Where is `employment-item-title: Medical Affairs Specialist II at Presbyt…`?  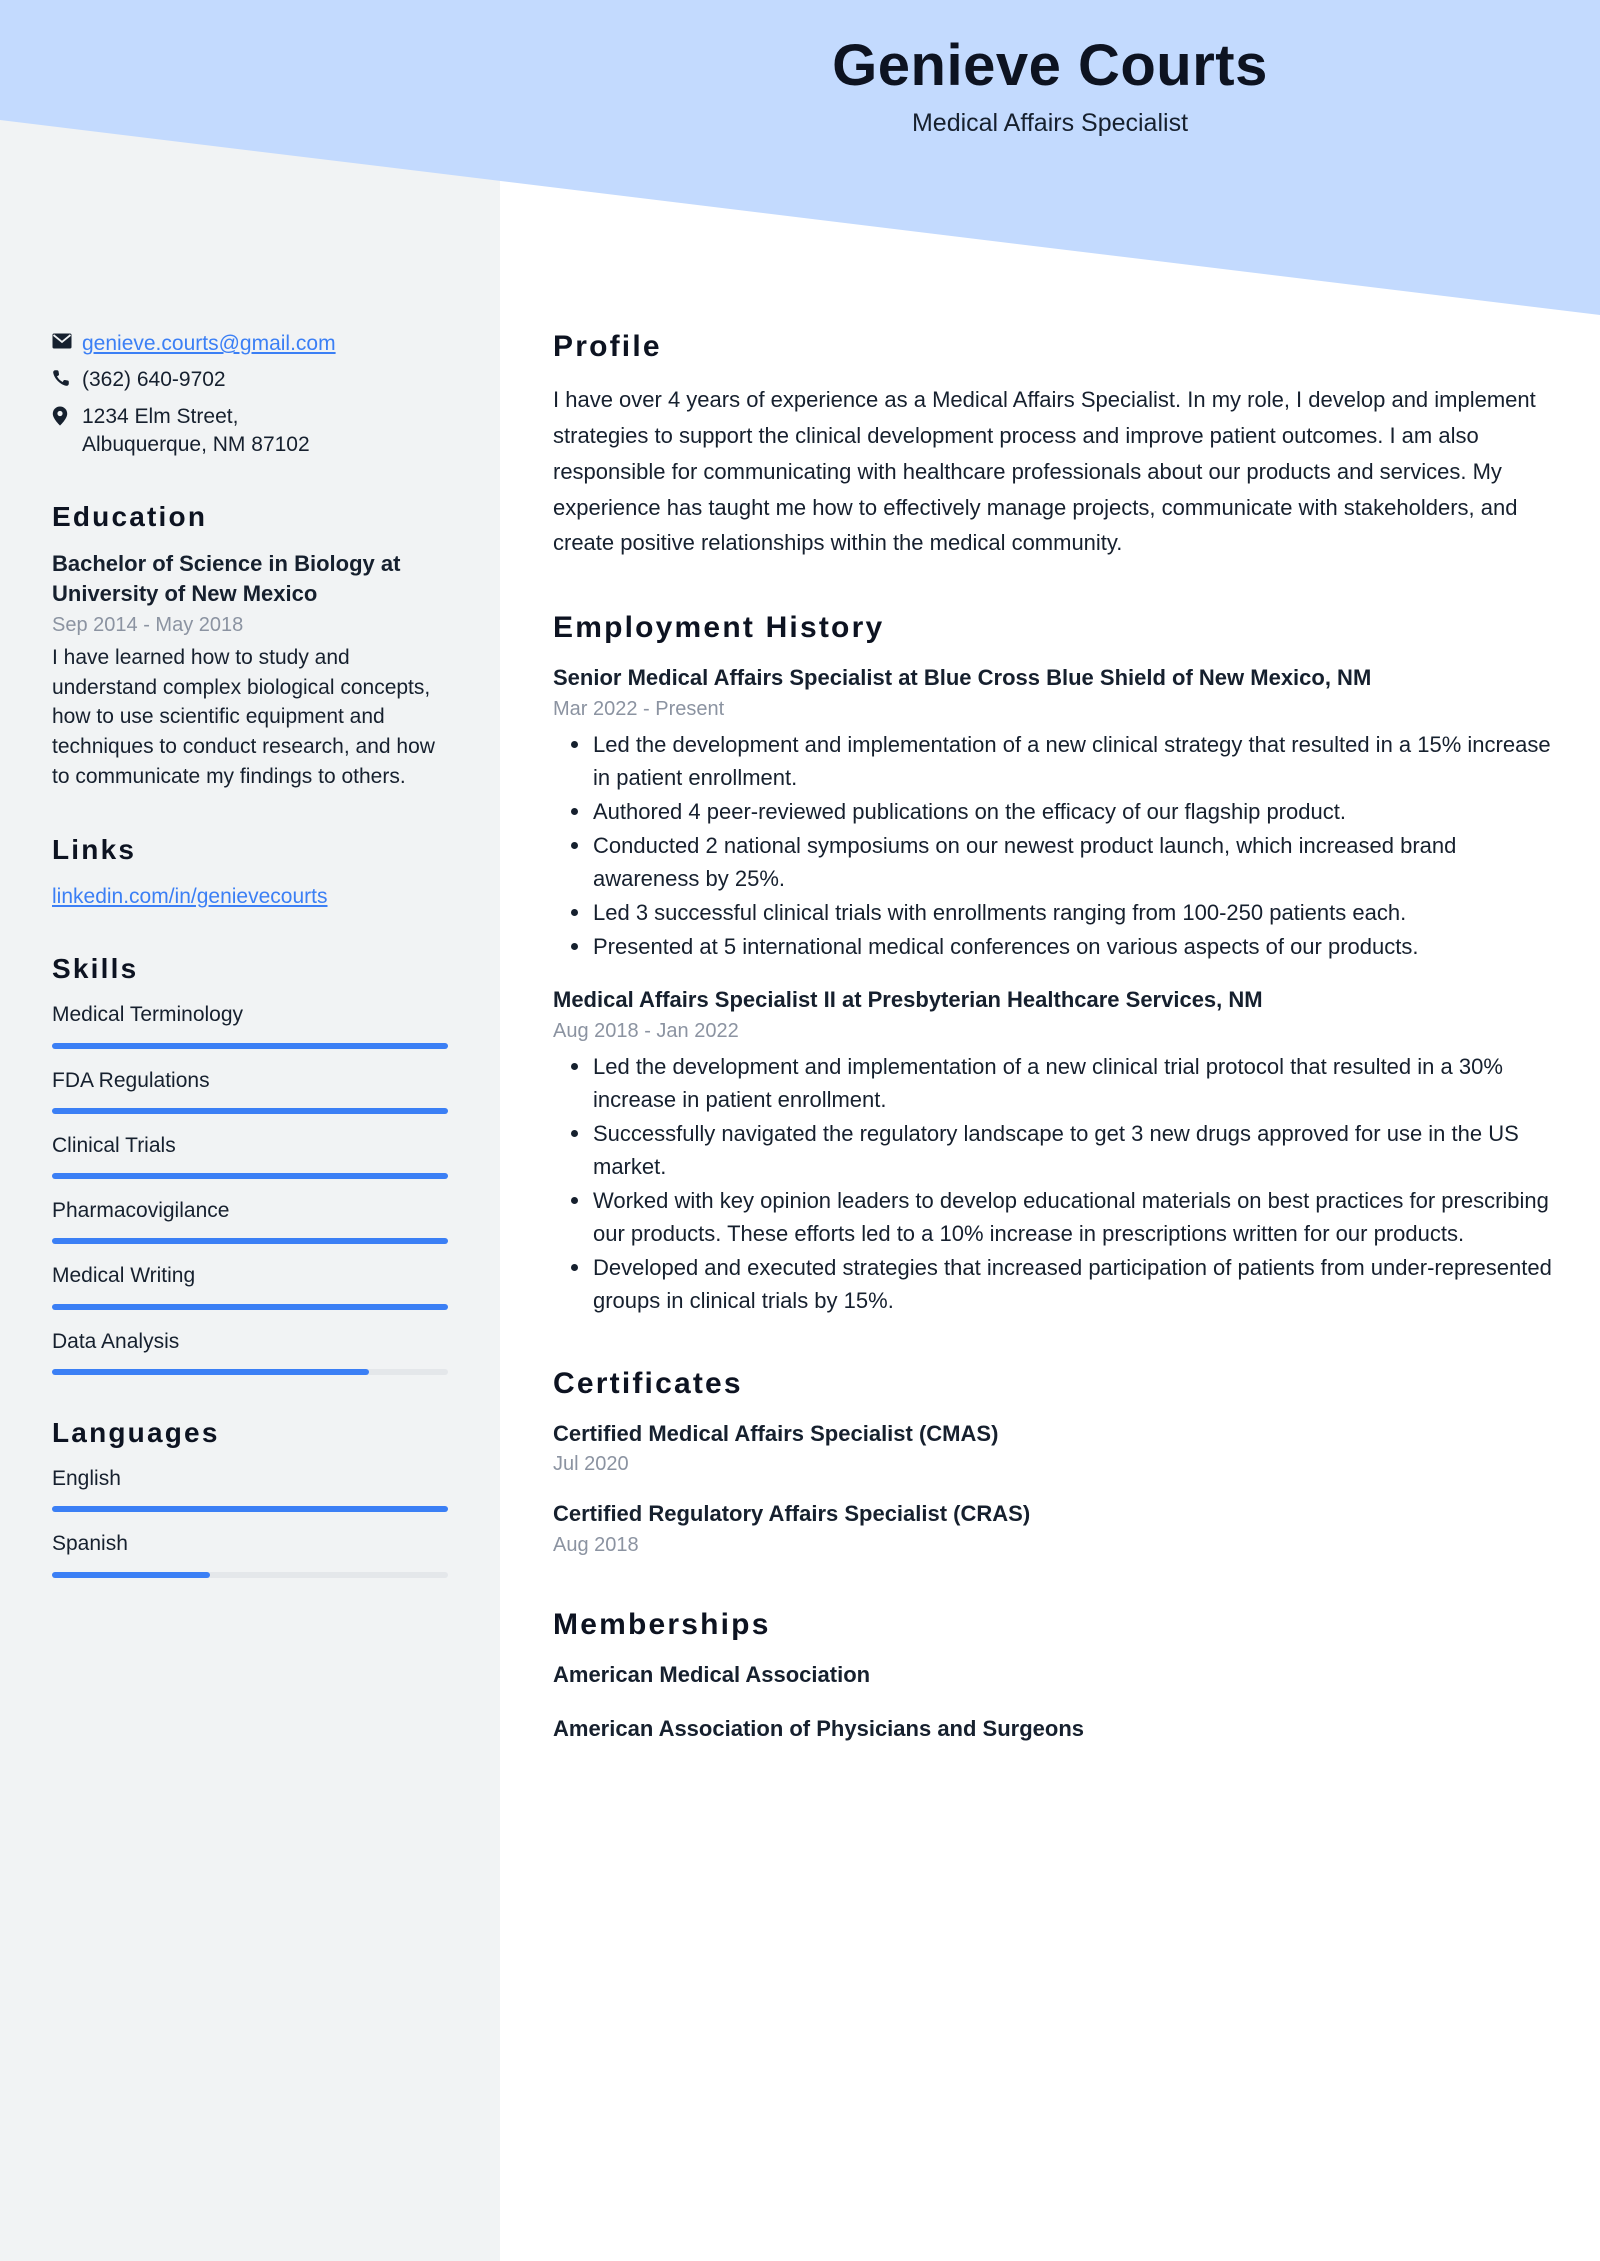
employment-item-title: Medical Affairs Specialist II at Presbyt… is located at coordinates (908, 999).